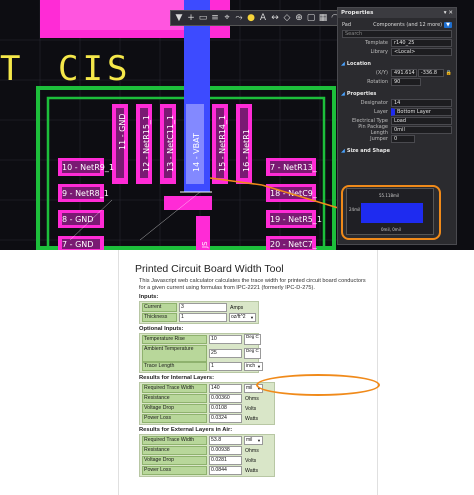  What do you see at coordinates (252, 353) in the screenshot?
I see `ambient-unit-select: Deg C` at bounding box center [252, 353].